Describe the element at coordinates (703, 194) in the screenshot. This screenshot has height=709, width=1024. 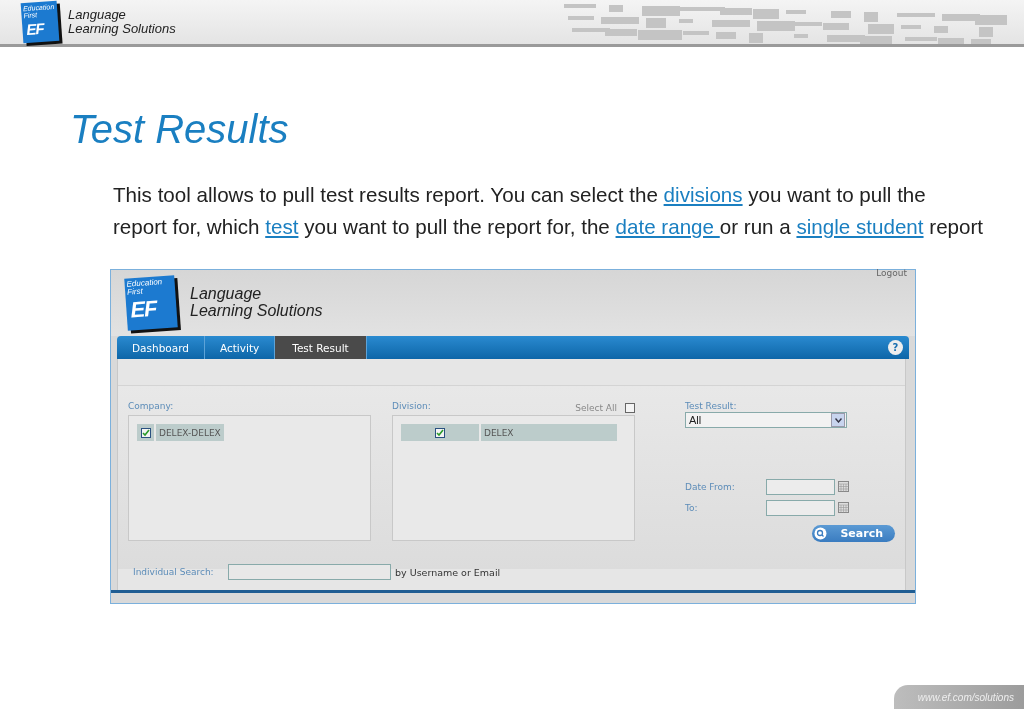
I see `intro-link: divisions` at that location.